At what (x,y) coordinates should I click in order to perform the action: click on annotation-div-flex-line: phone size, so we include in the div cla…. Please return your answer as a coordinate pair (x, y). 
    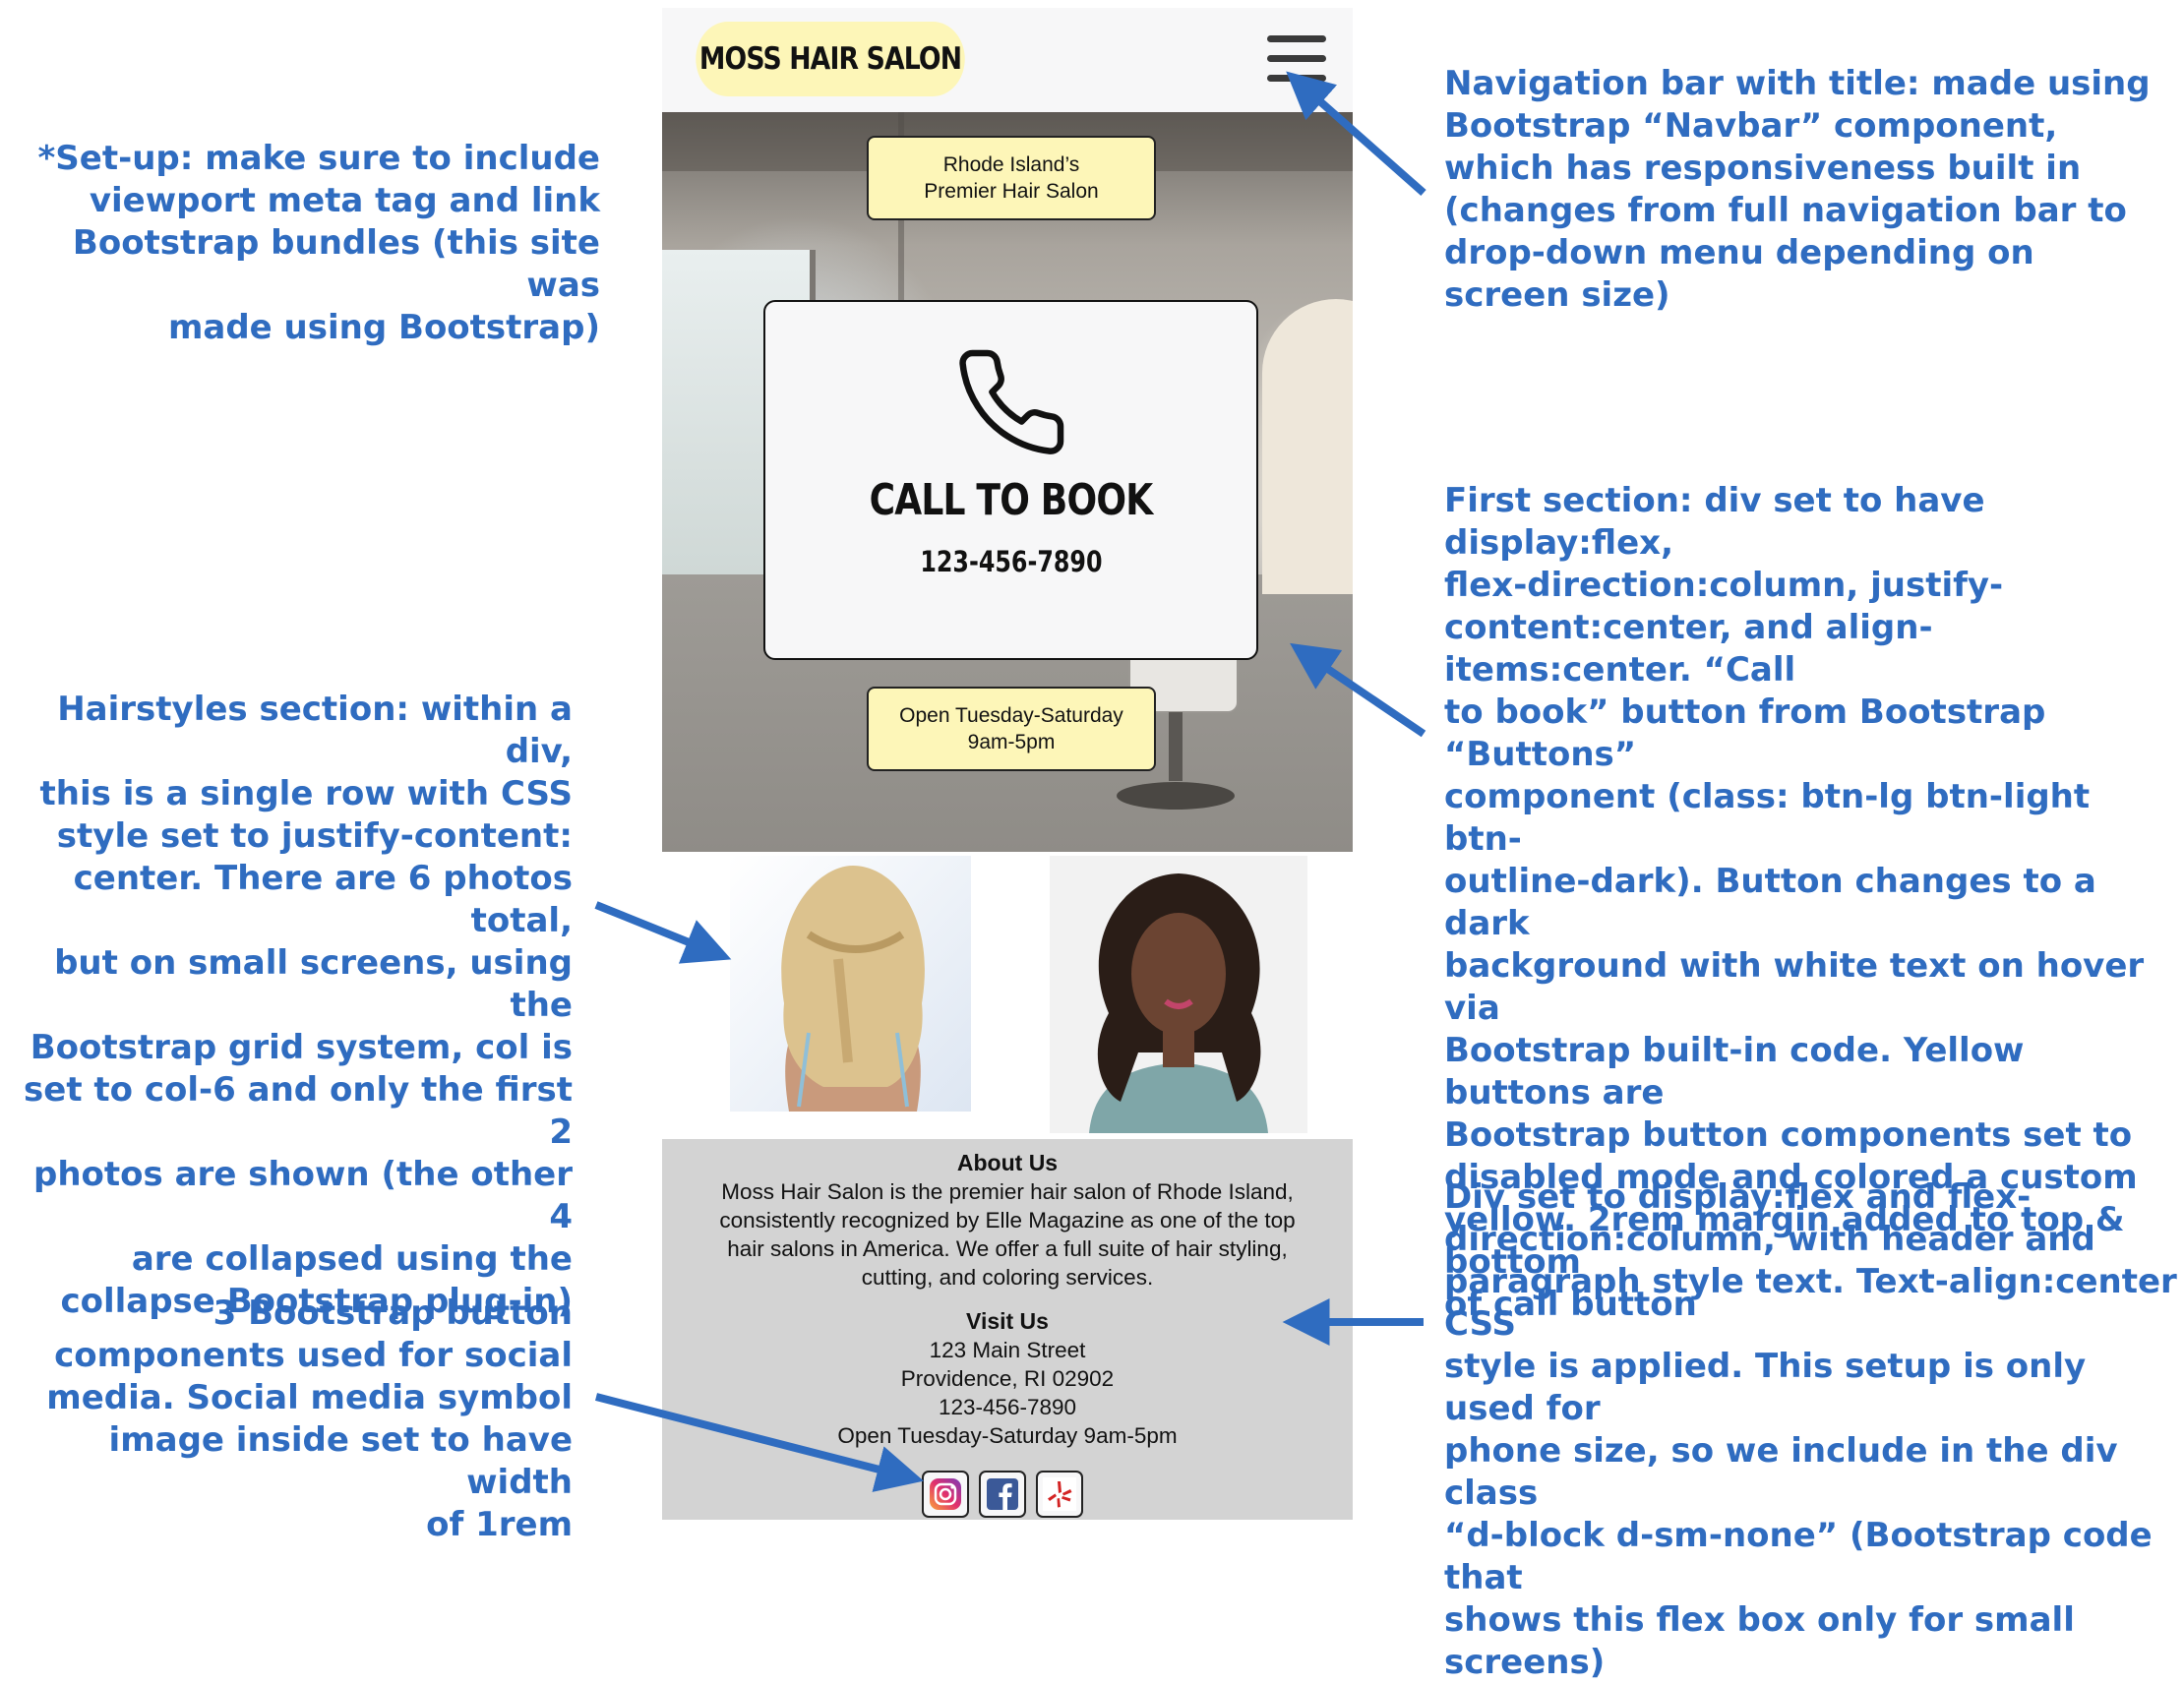
    Looking at the image, I should click on (1781, 1472).